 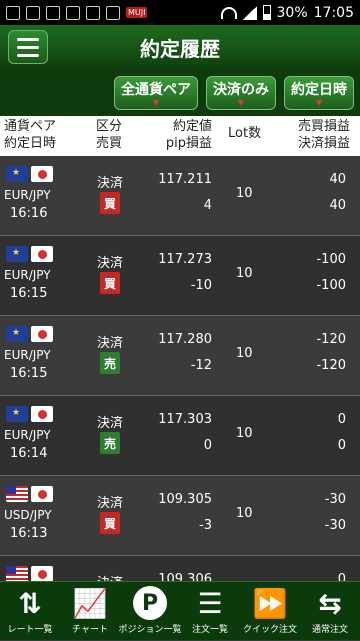 What do you see at coordinates (30, 630) in the screenshot?
I see `tab-label: レート一覧` at bounding box center [30, 630].